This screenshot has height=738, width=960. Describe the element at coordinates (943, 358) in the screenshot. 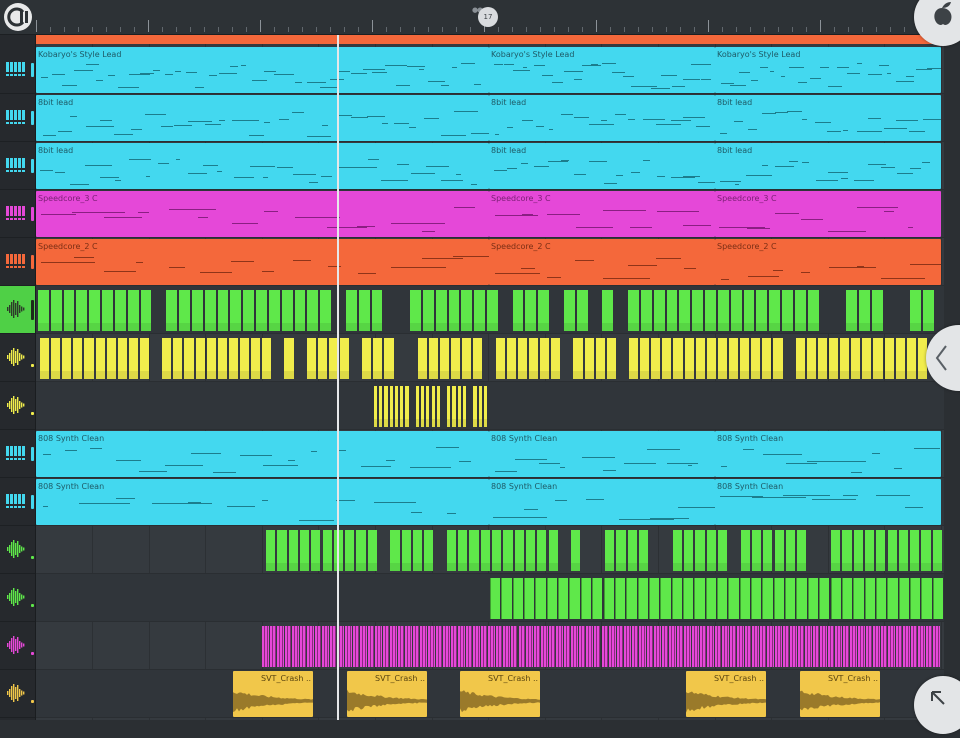

I see `toggle-panel-button` at that location.